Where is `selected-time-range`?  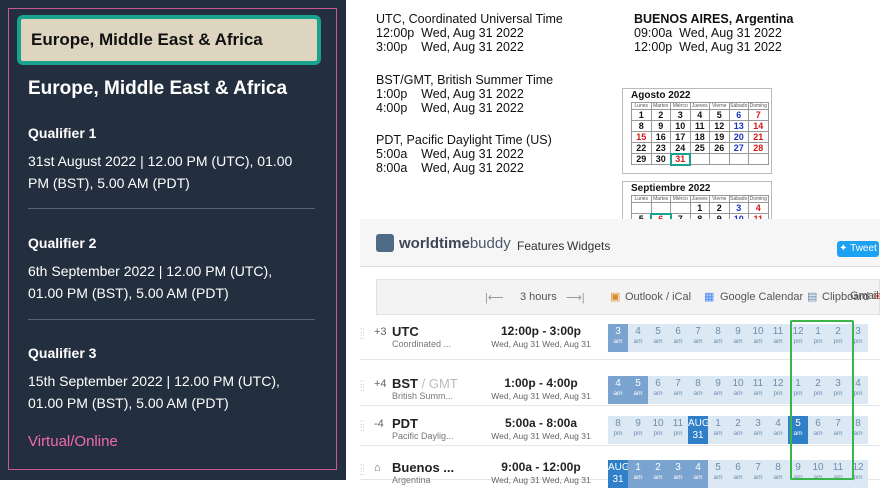 selected-time-range is located at coordinates (822, 400).